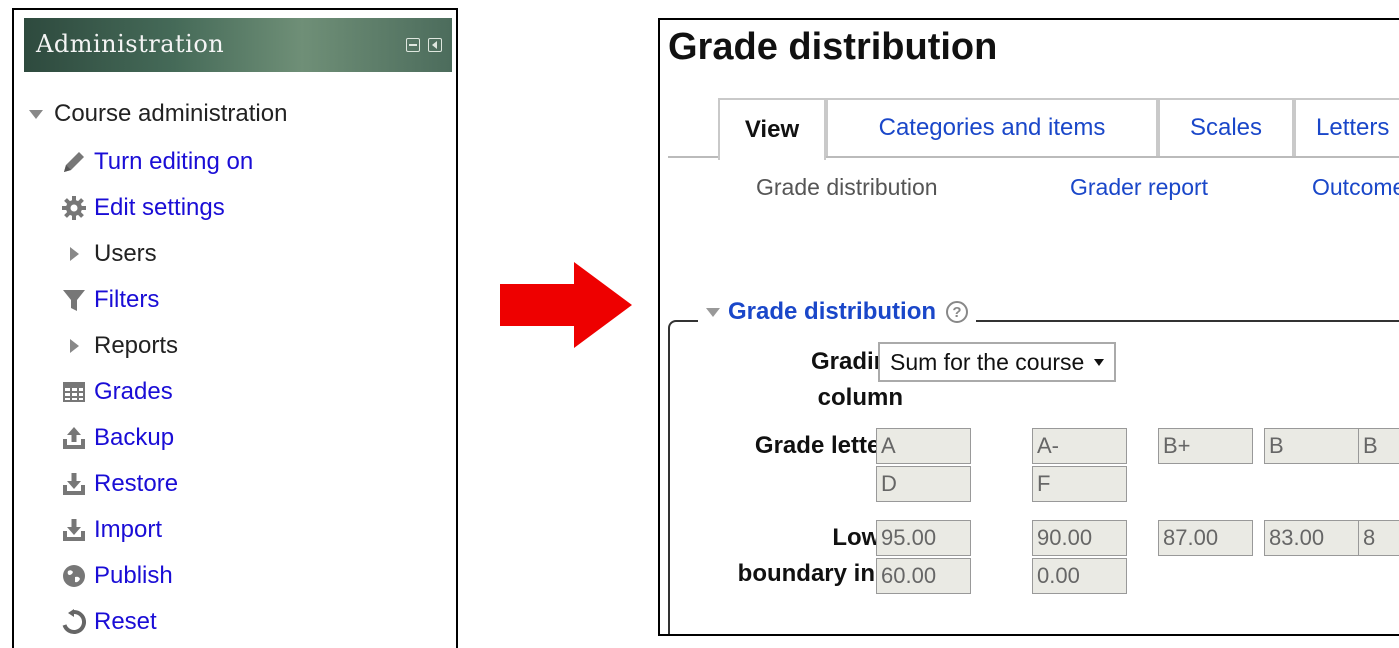 The height and width of the screenshot is (648, 1399). What do you see at coordinates (832, 311) in the screenshot?
I see `section-legend-label: Grade distribution` at bounding box center [832, 311].